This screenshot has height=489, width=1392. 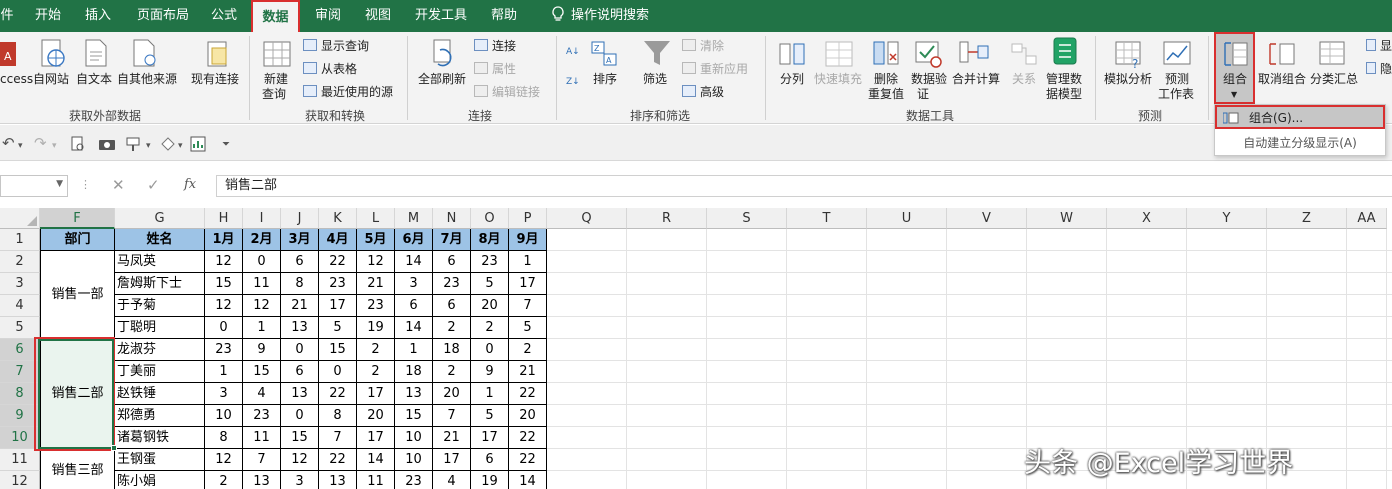 I want to click on consolidate-button: 合并计算, so click(x=976, y=79).